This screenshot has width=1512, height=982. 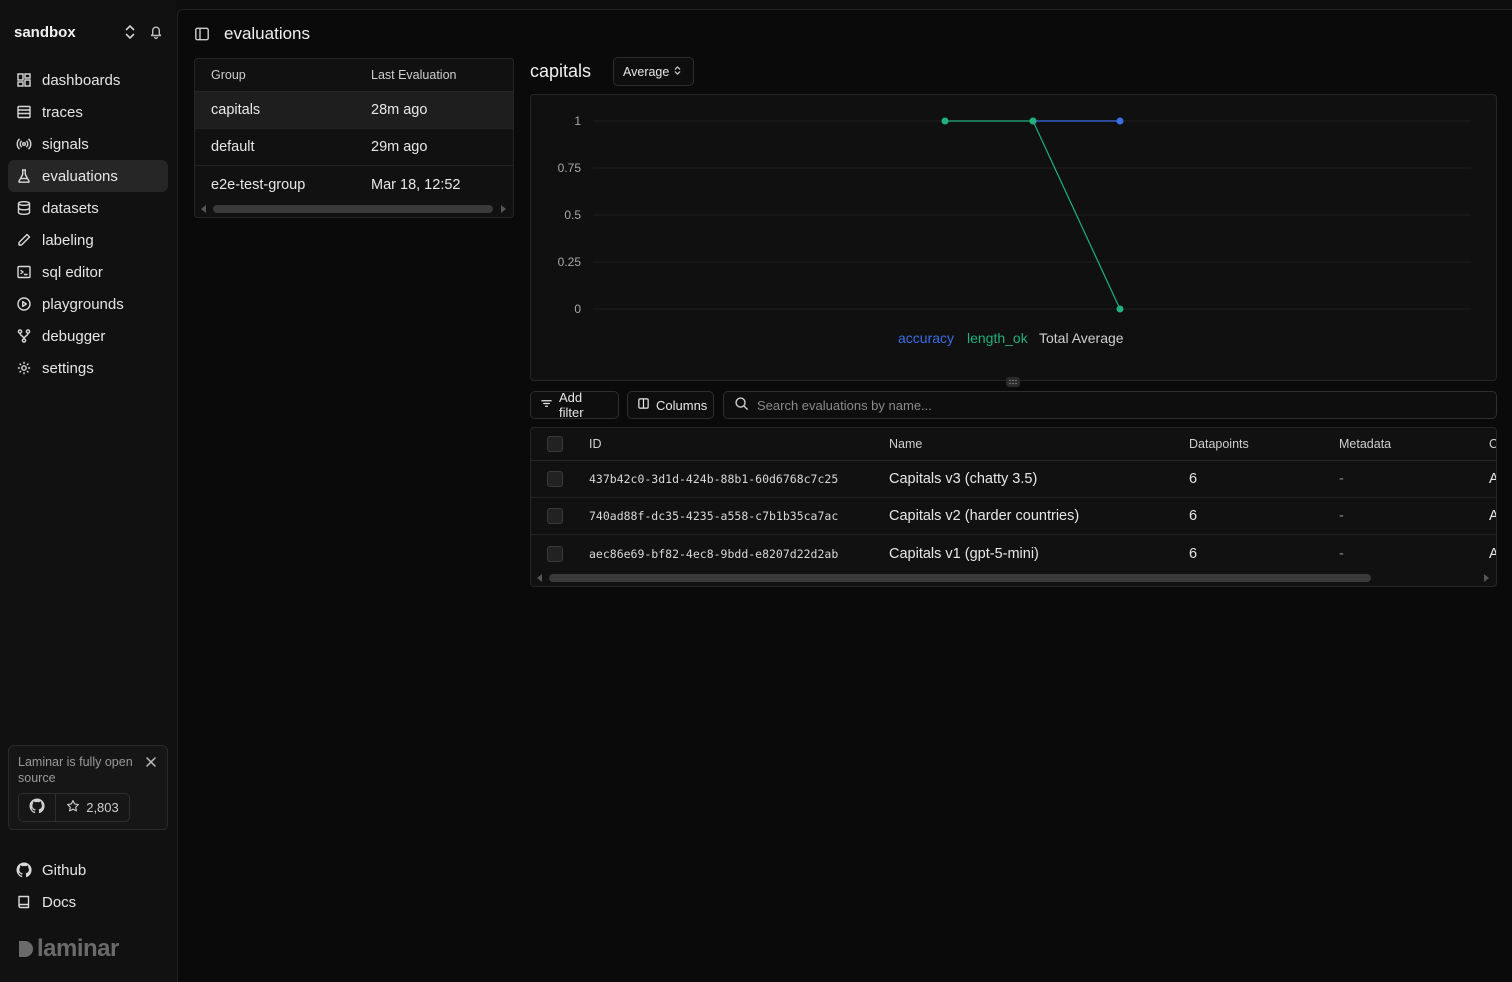 I want to click on bell-icon, so click(x=156, y=32).